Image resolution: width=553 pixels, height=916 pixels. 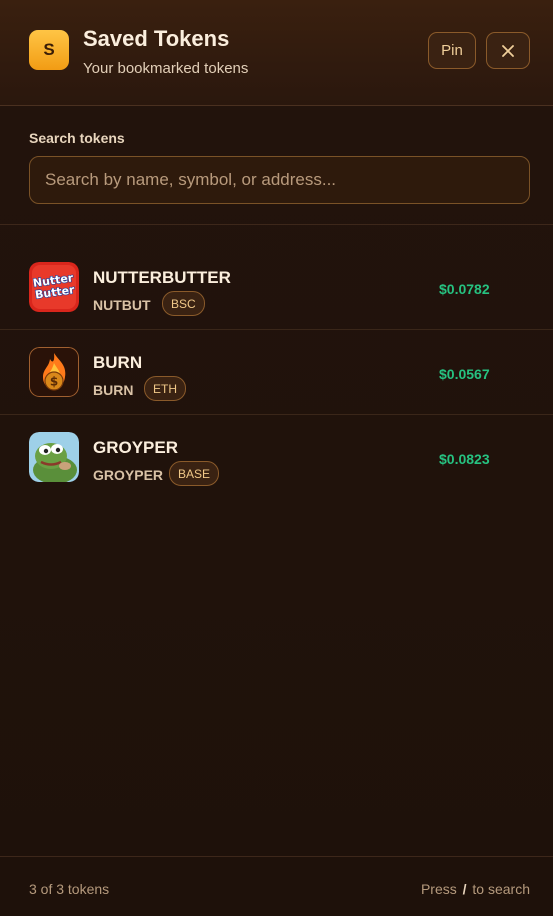 I want to click on token-name: GROYPER, so click(x=136, y=447).